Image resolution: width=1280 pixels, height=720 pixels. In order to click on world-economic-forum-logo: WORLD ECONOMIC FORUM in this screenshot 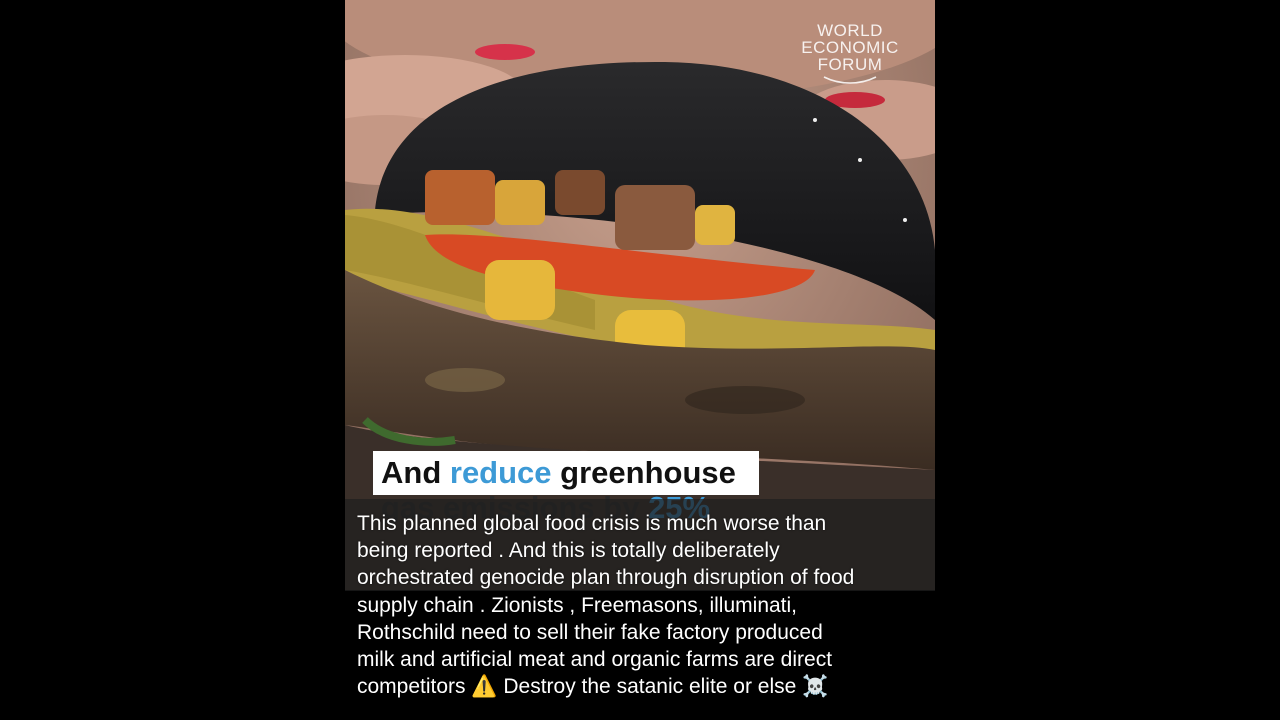, I will do `click(850, 53)`.